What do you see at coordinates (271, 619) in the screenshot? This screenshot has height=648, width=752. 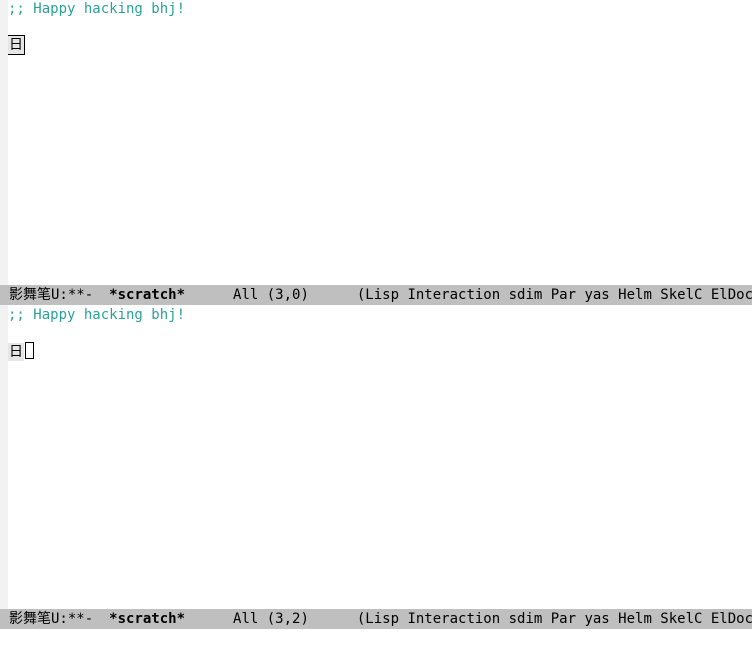 I see `cursor-position: All (3,2)` at bounding box center [271, 619].